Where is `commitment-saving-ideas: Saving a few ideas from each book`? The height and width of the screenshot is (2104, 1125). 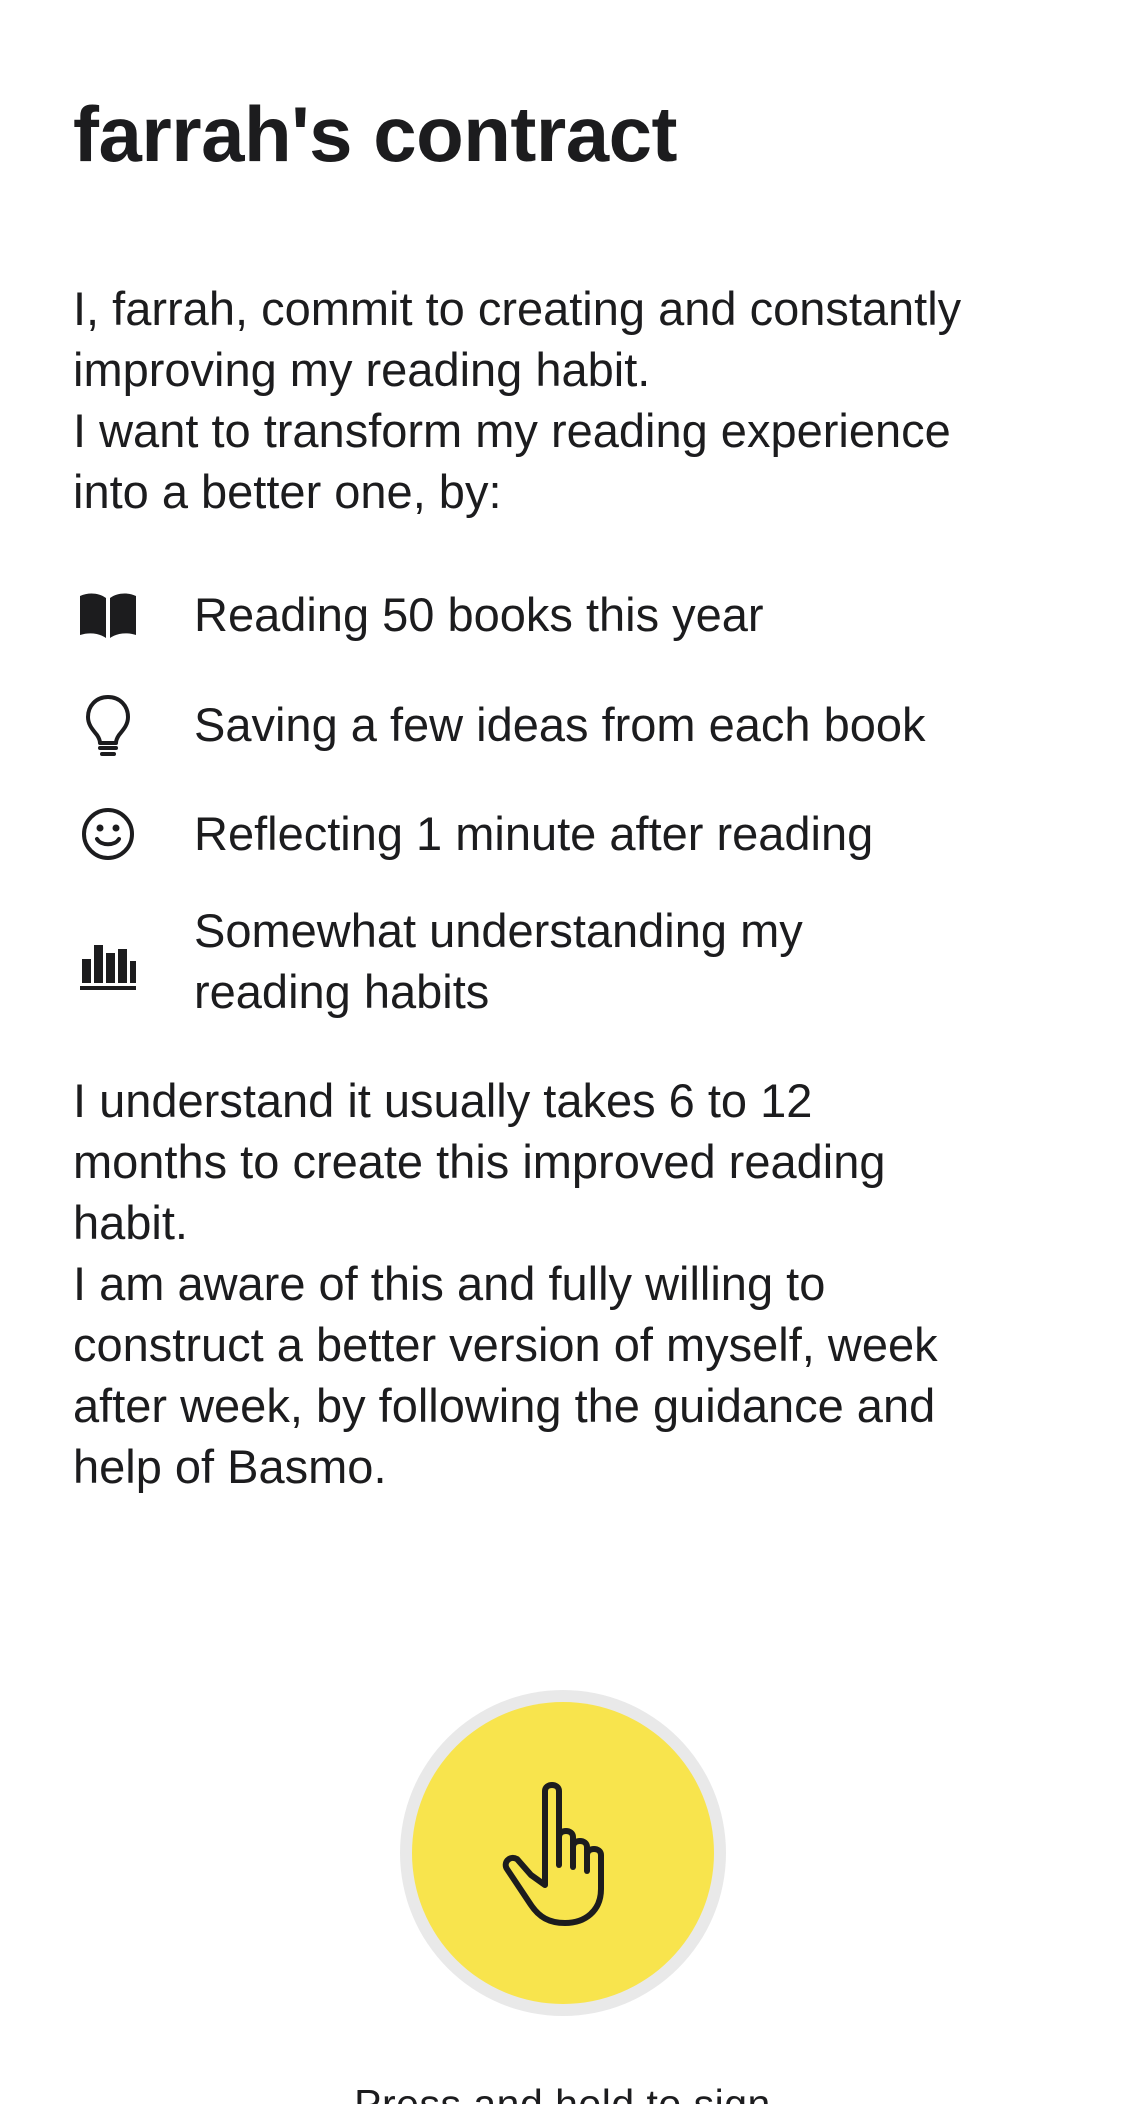
commitment-saving-ideas: Saving a few ideas from each book is located at coordinates (573, 725).